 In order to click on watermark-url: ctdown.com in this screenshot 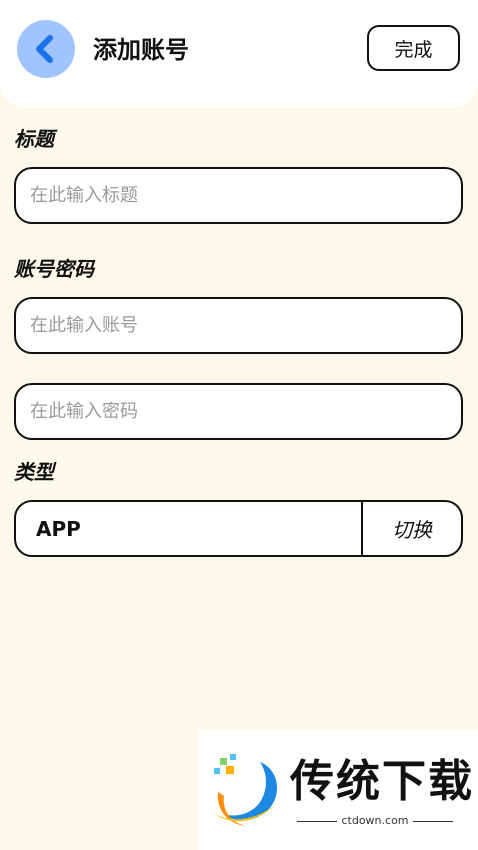, I will do `click(375, 820)`.